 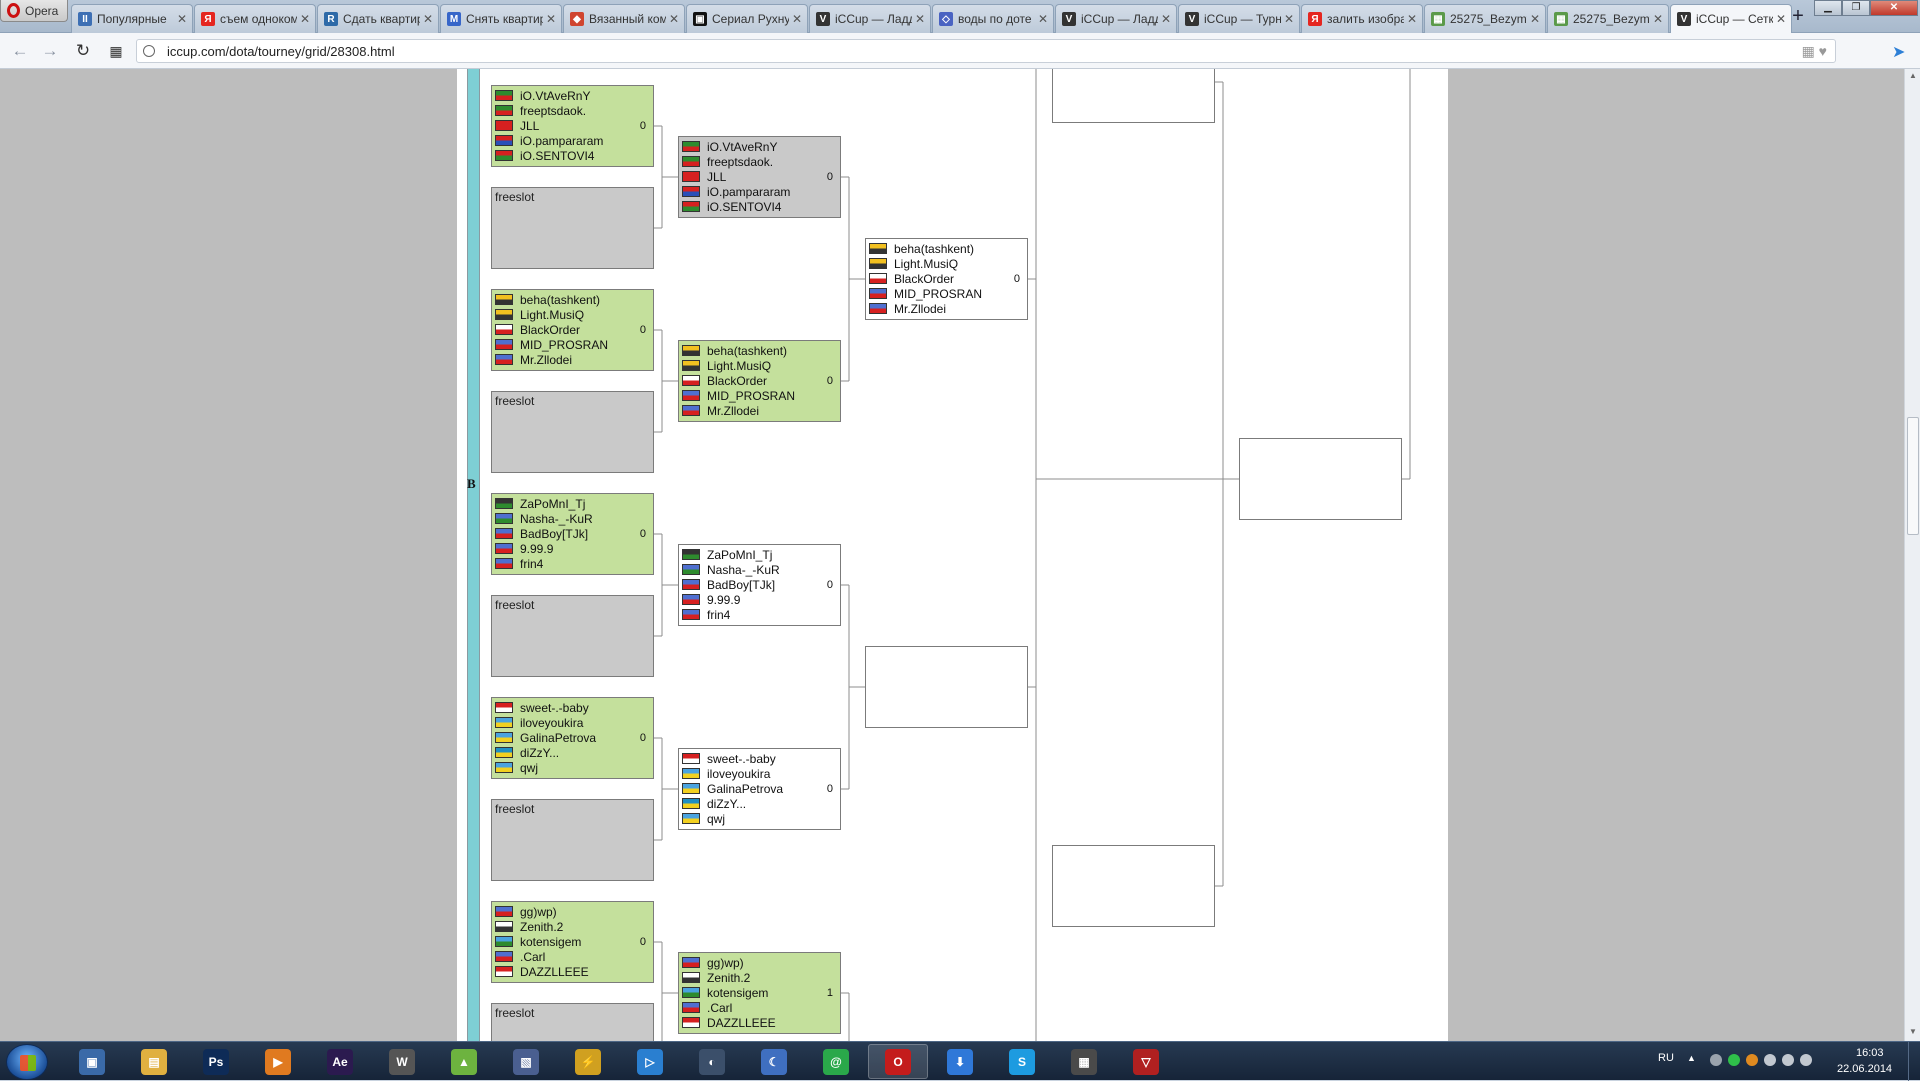 I want to click on team-player-row: kotensigem 0, so click(x=572, y=941).